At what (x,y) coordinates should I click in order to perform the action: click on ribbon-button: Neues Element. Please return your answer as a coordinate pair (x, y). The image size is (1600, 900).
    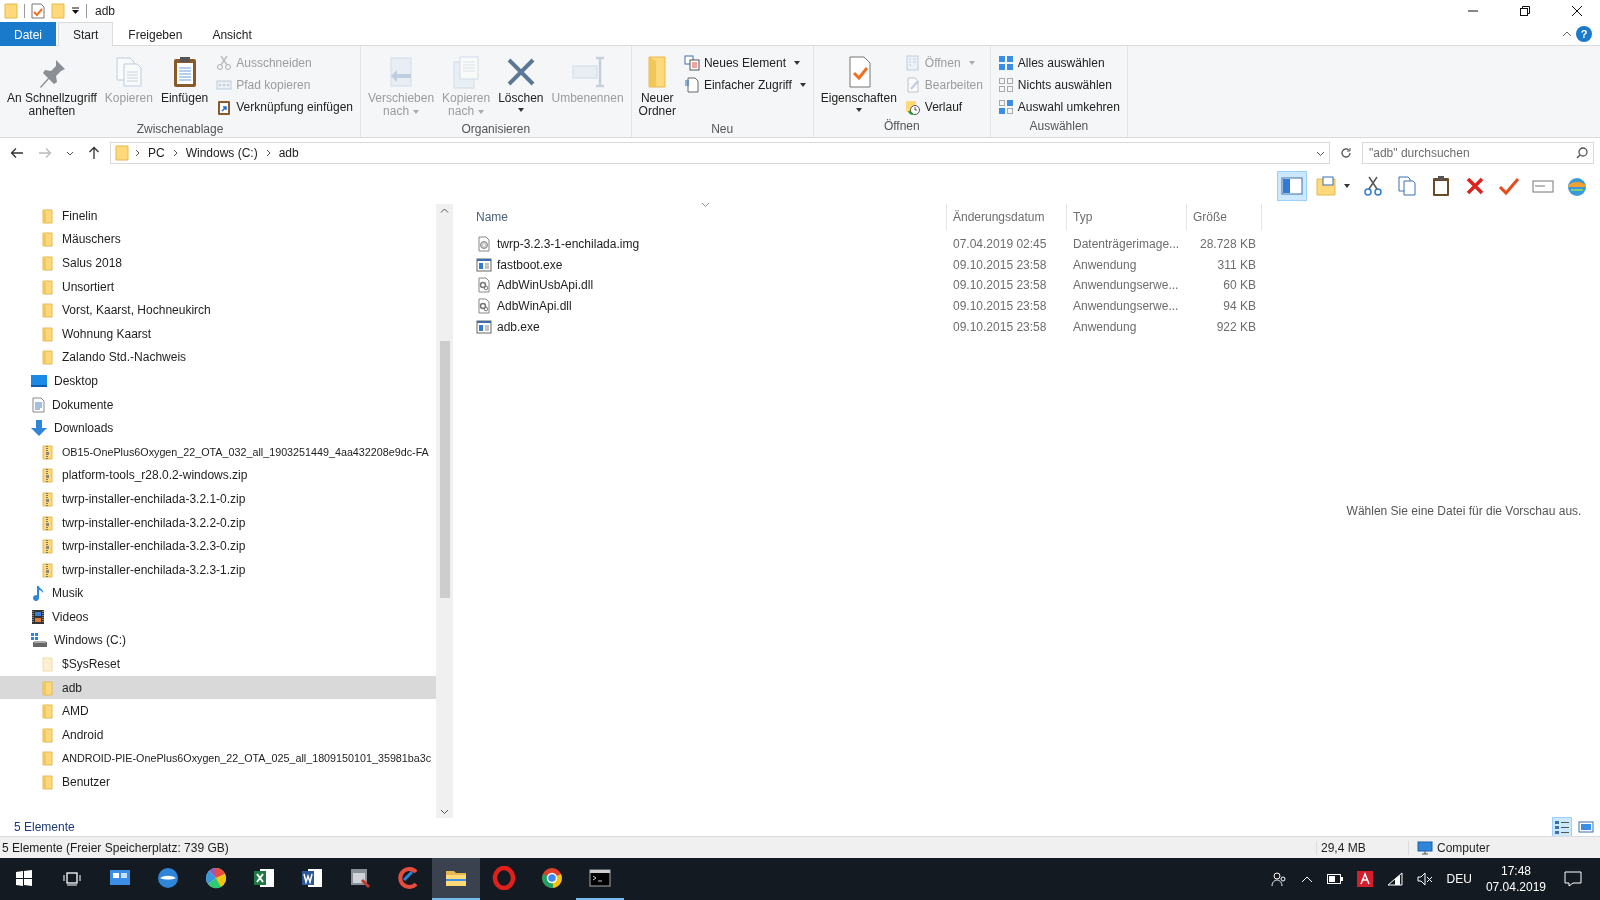
    Looking at the image, I should click on (744, 62).